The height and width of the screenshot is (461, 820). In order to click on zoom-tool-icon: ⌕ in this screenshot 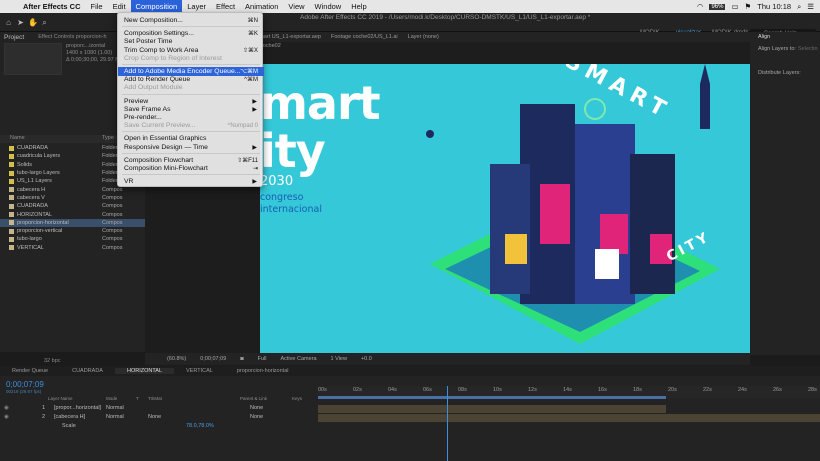, I will do `click(44, 22)`.